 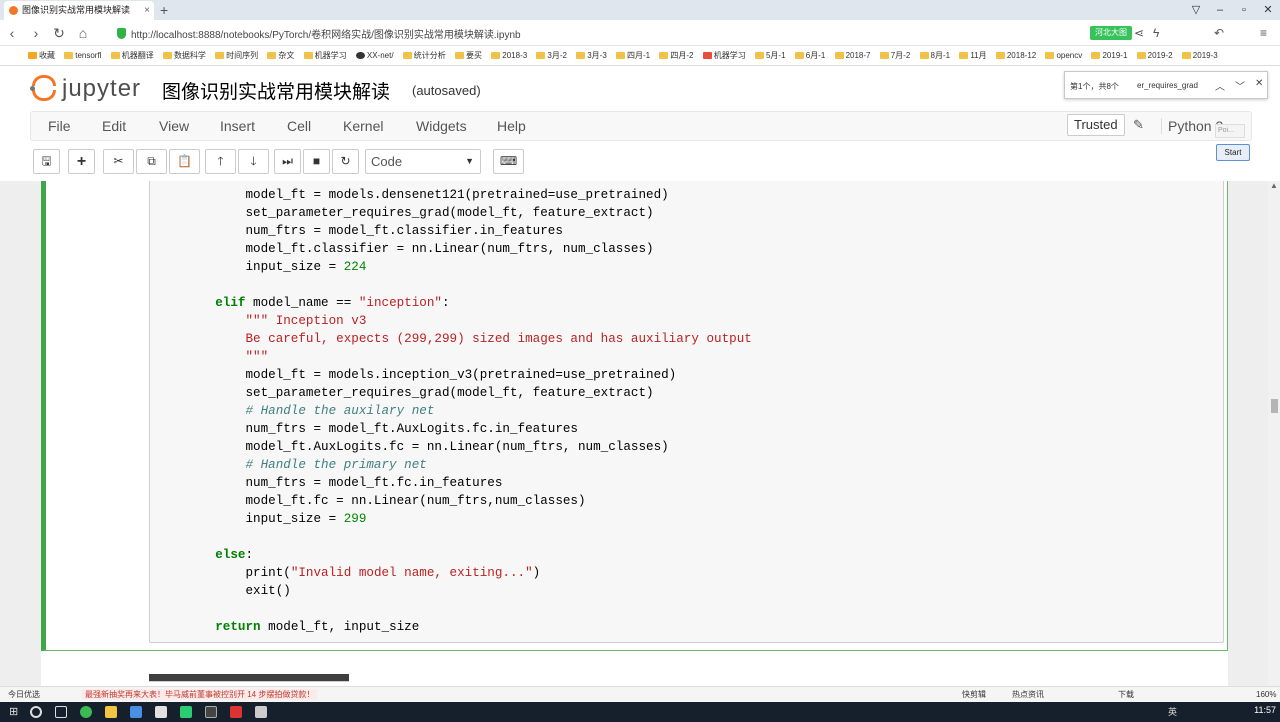 I want to click on menu-widgets: Widgets, so click(x=441, y=126).